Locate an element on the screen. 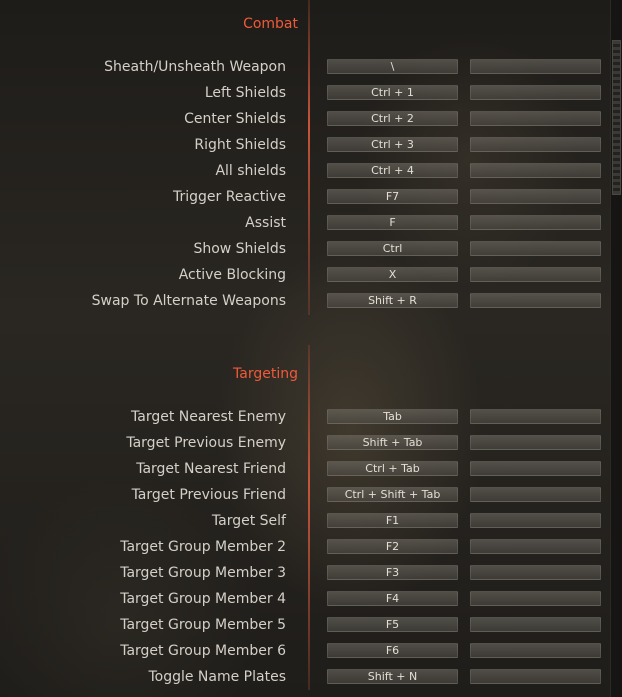 Image resolution: width=622 pixels, height=697 pixels. keybind-row: Target Group Member 3 F3 is located at coordinates (305, 573).